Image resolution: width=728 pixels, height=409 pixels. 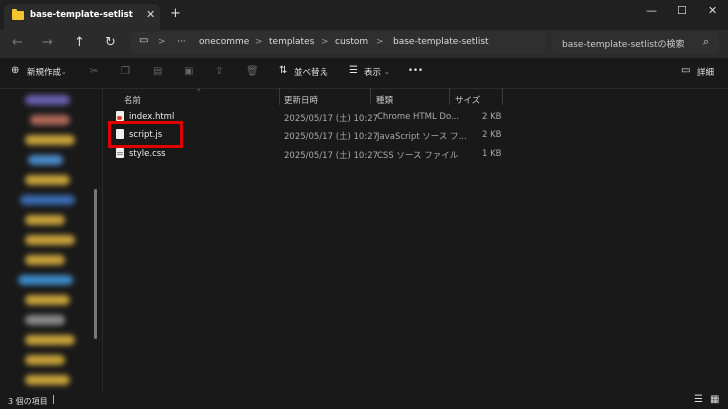 What do you see at coordinates (144, 40) in the screenshot?
I see `computer-icon: ▭` at bounding box center [144, 40].